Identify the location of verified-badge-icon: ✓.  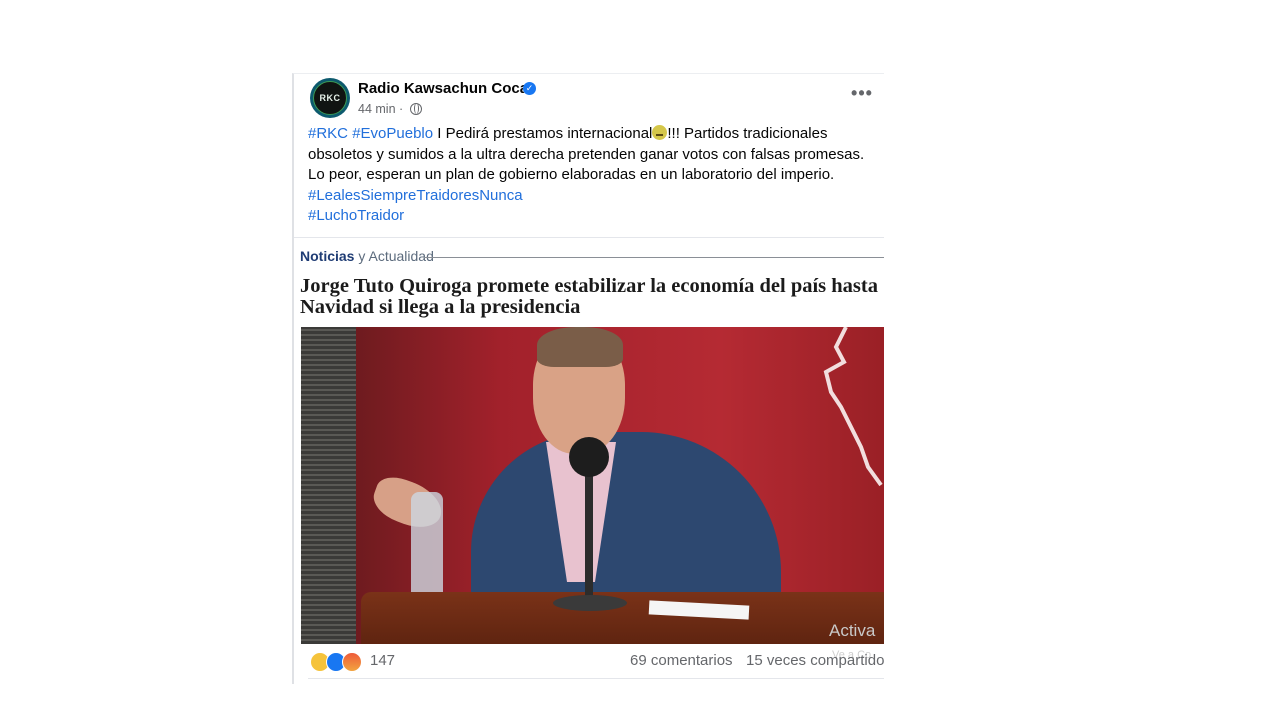
(529, 88).